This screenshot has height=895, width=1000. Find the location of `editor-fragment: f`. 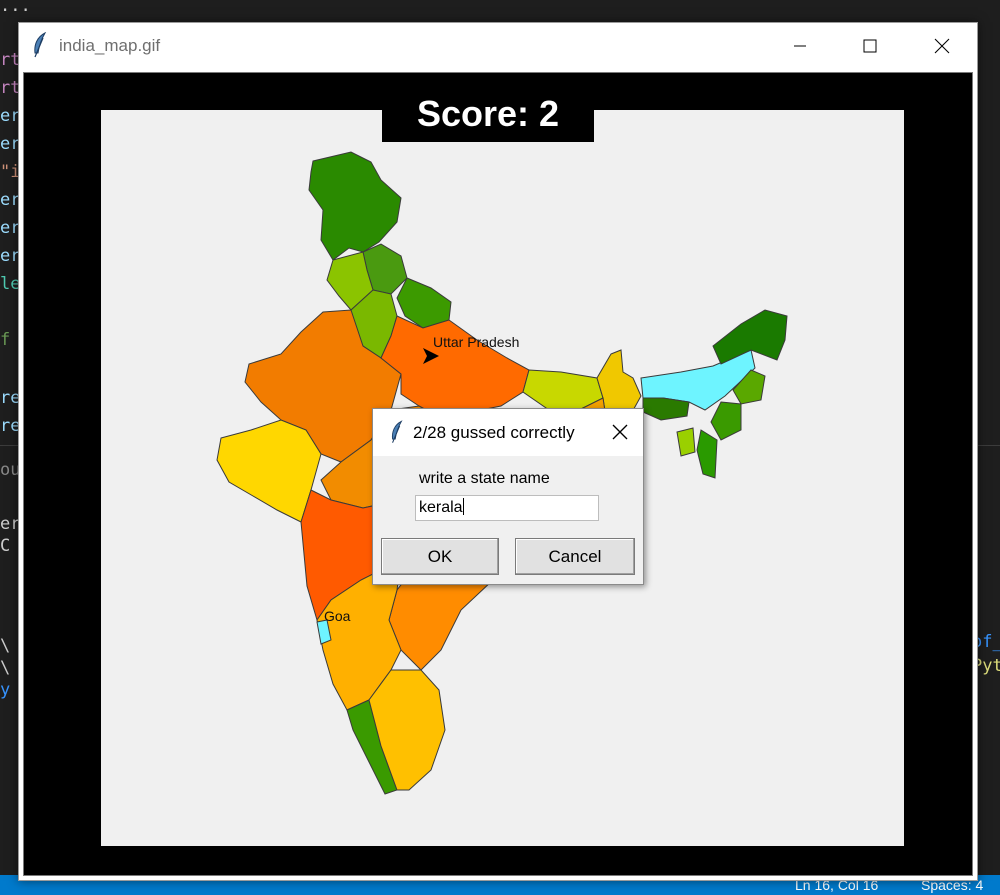

editor-fragment: f is located at coordinates (5, 340).